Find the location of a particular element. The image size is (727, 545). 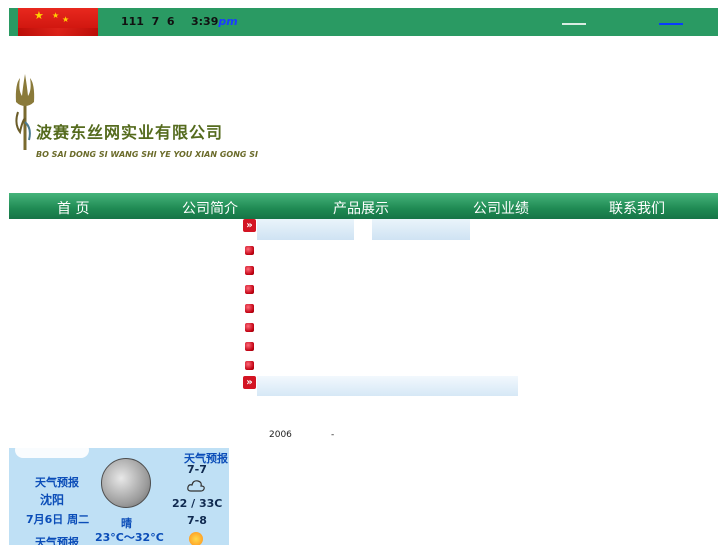

top-link-set-homepage is located at coordinates (574, 24).